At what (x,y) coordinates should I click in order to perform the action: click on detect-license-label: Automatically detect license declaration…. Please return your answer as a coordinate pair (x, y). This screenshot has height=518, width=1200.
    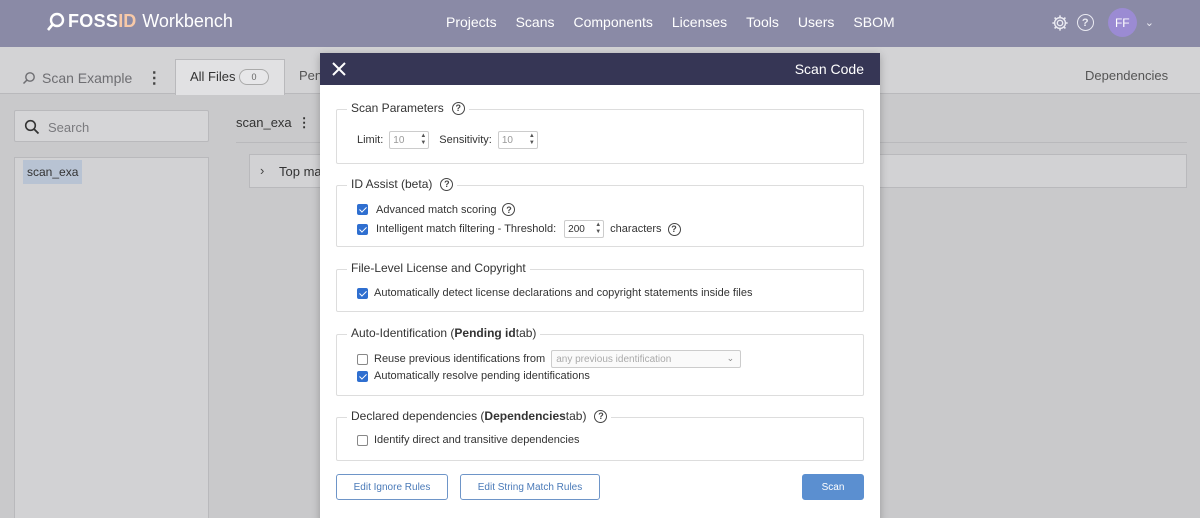
    Looking at the image, I should click on (563, 293).